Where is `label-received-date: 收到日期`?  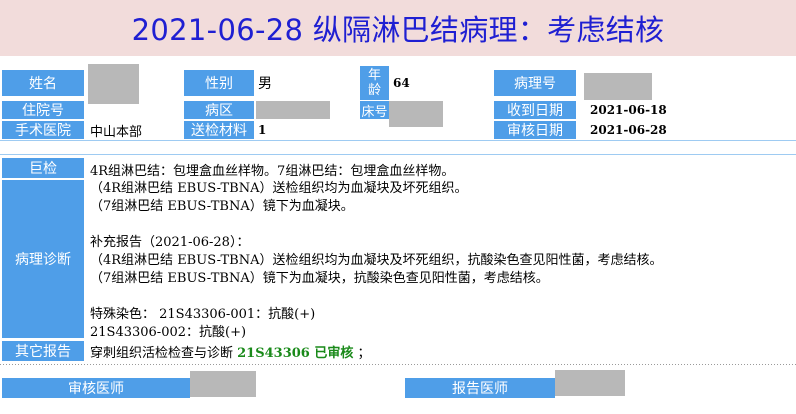
label-received-date: 收到日期 is located at coordinates (535, 110).